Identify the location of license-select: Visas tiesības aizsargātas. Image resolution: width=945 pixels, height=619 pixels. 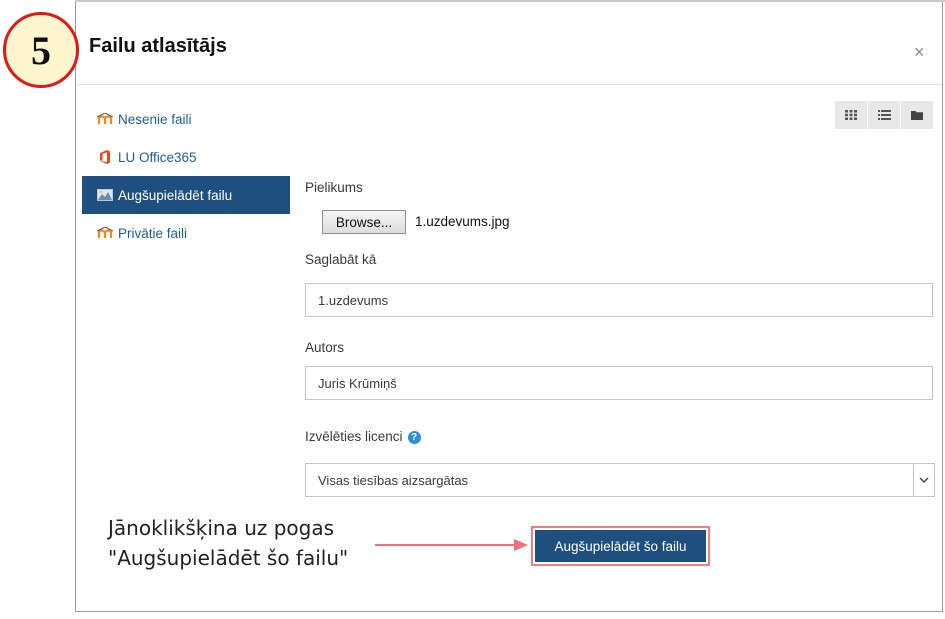
(620, 480).